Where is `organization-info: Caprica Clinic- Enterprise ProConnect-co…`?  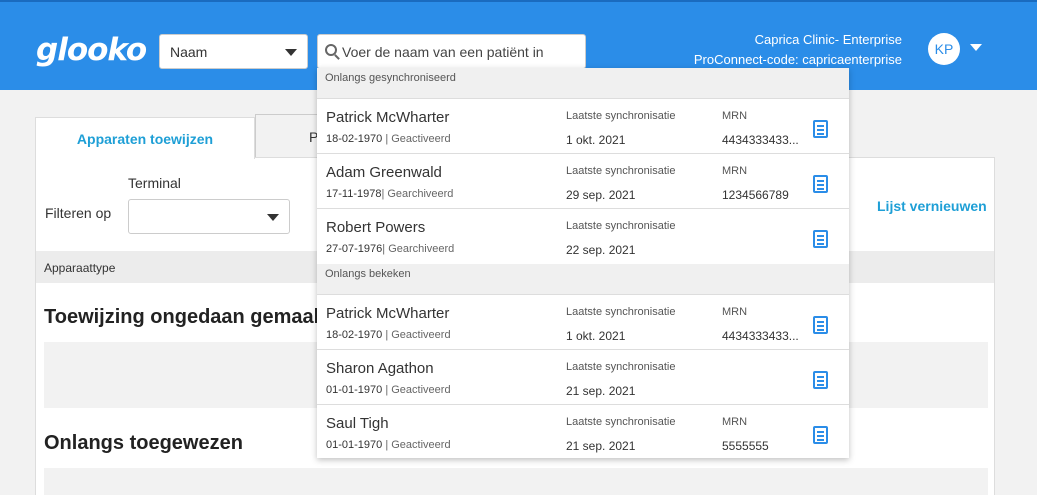 organization-info: Caprica Clinic- Enterprise ProConnect-co… is located at coordinates (798, 50).